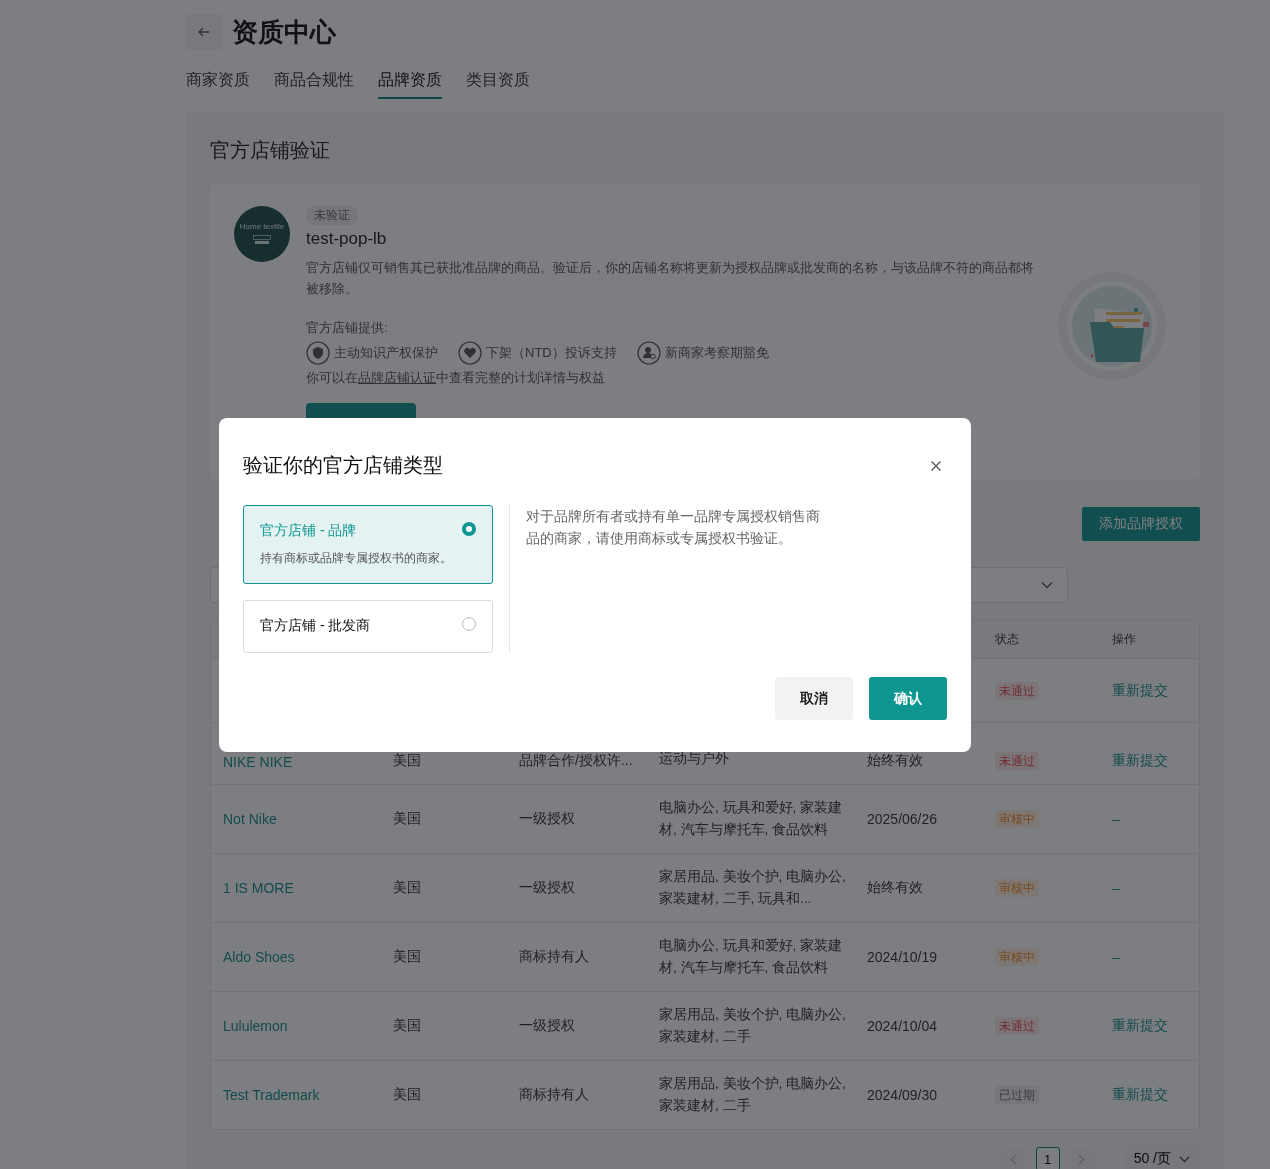 The image size is (1270, 1169). I want to click on status-tag: 未验证, so click(332, 215).